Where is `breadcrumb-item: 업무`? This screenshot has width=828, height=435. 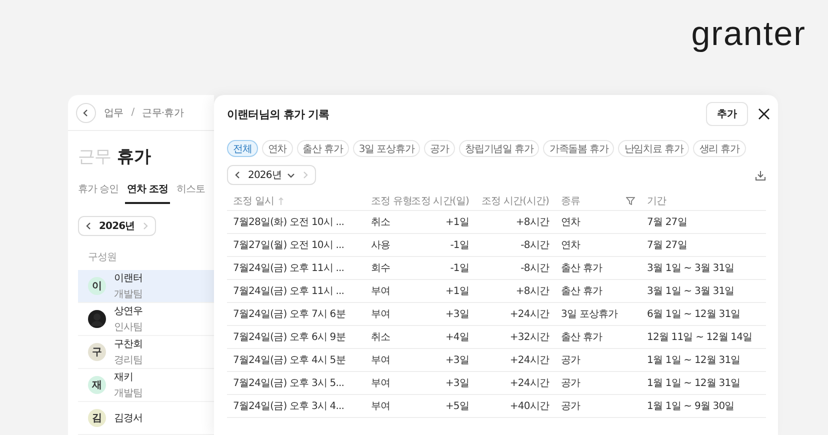
breadcrumb-item: 업무 is located at coordinates (114, 113).